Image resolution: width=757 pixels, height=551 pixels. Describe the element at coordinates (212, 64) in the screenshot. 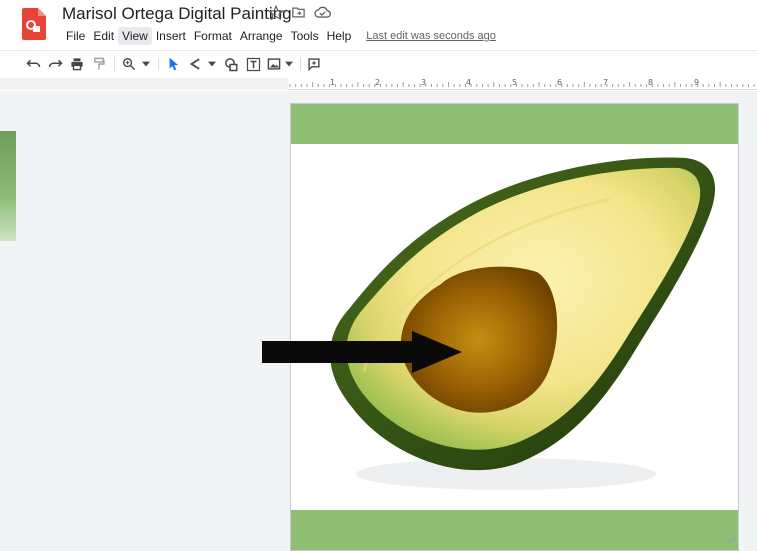

I see `line-dropdown-icon` at that location.